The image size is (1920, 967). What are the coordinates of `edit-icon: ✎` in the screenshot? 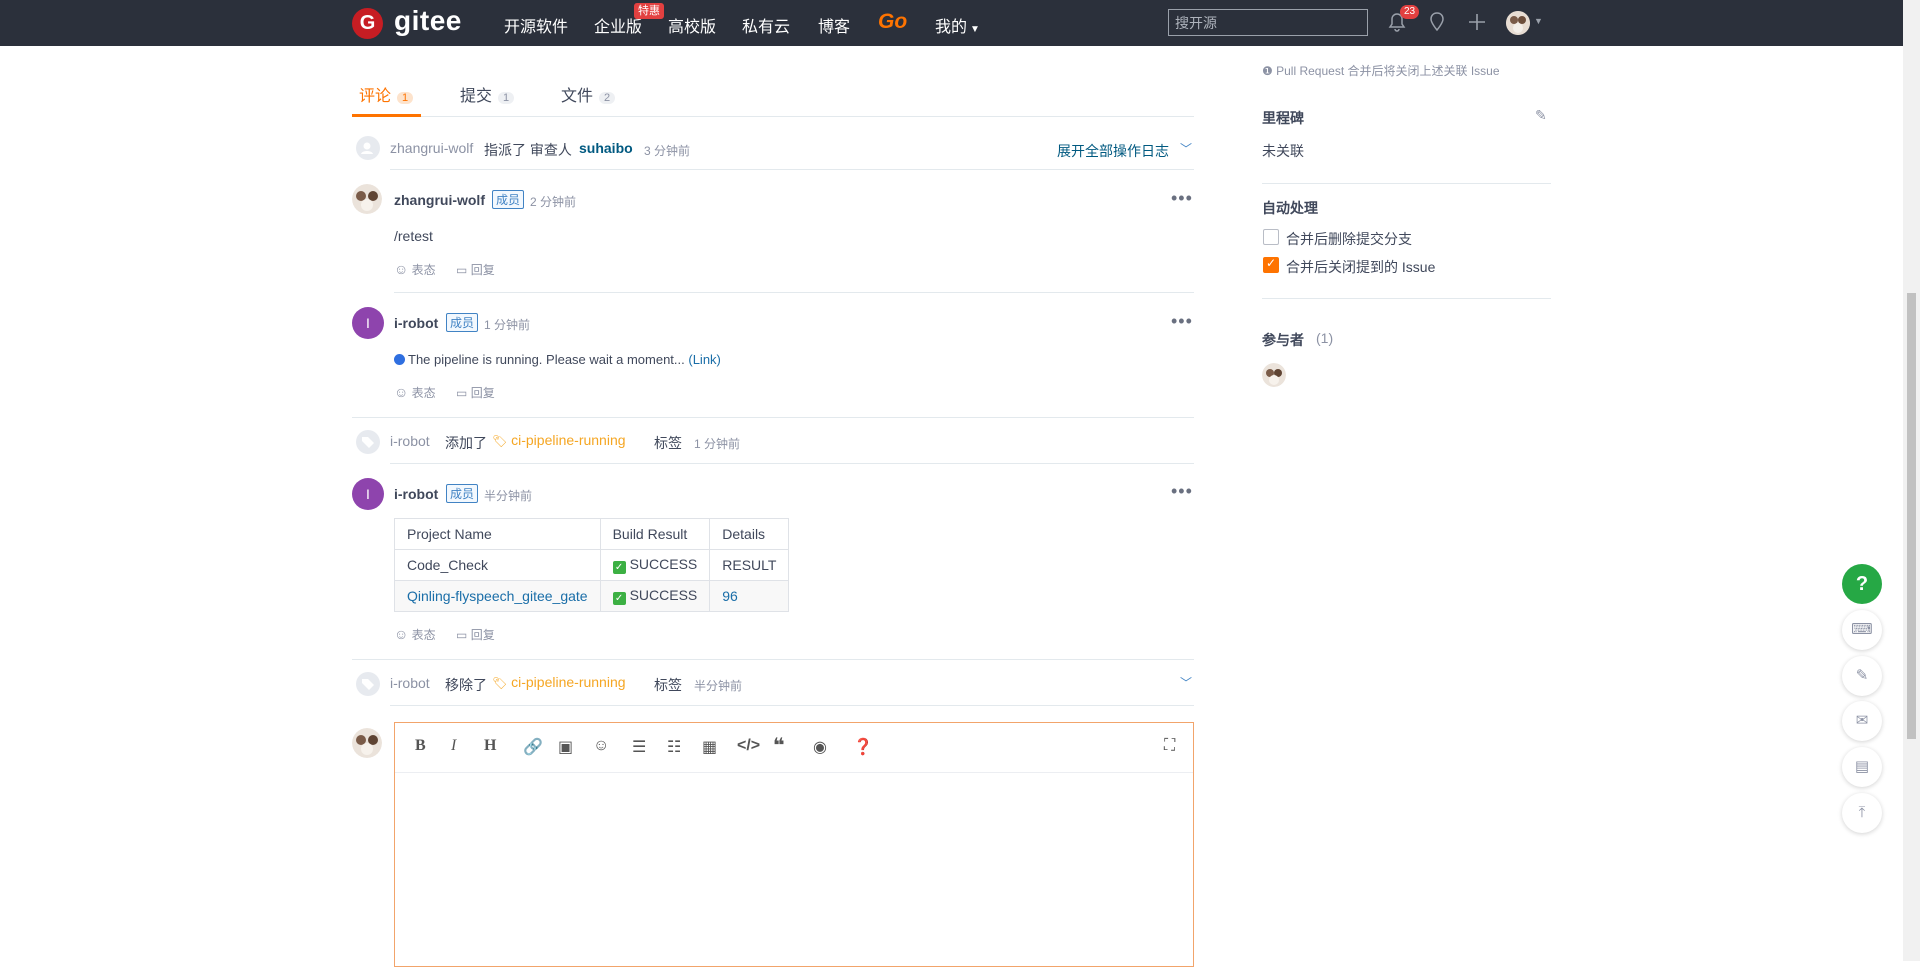 It's located at (1541, 115).